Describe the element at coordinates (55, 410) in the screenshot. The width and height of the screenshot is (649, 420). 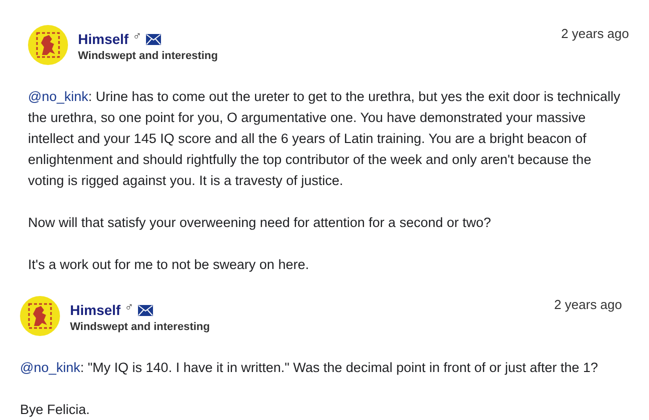
I see `comment-paragraph: Bye Felicia.` at that location.